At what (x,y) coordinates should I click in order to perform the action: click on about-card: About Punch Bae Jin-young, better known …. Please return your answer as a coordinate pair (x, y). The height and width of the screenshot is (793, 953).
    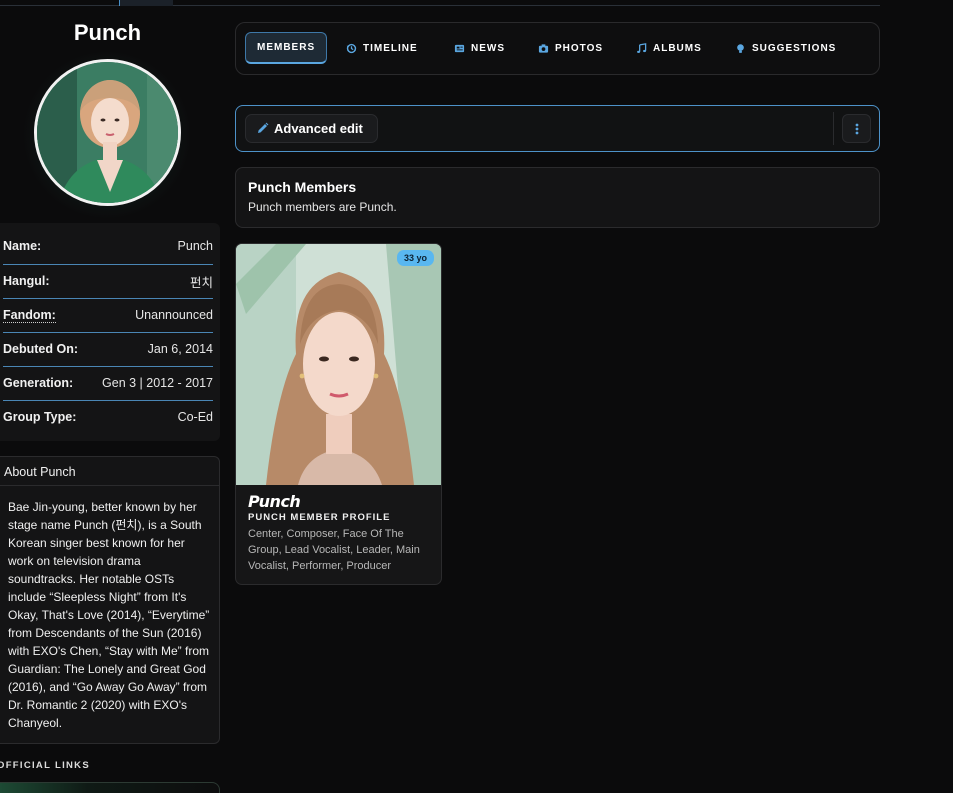
    Looking at the image, I should click on (110, 600).